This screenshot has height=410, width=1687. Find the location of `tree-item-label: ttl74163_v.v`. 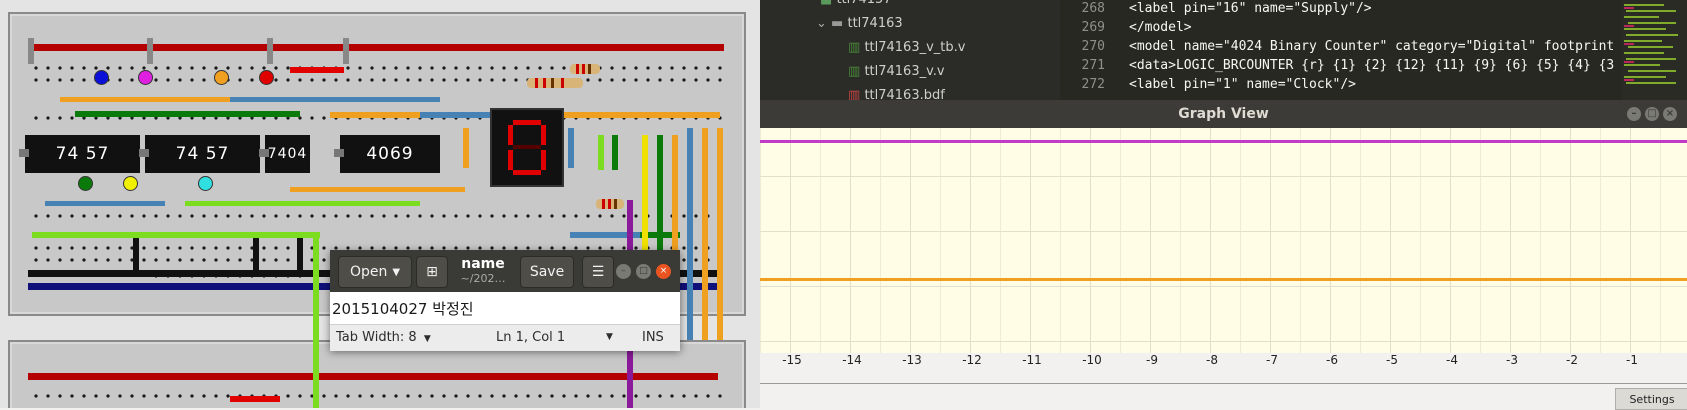

tree-item-label: ttl74163_v.v is located at coordinates (904, 71).